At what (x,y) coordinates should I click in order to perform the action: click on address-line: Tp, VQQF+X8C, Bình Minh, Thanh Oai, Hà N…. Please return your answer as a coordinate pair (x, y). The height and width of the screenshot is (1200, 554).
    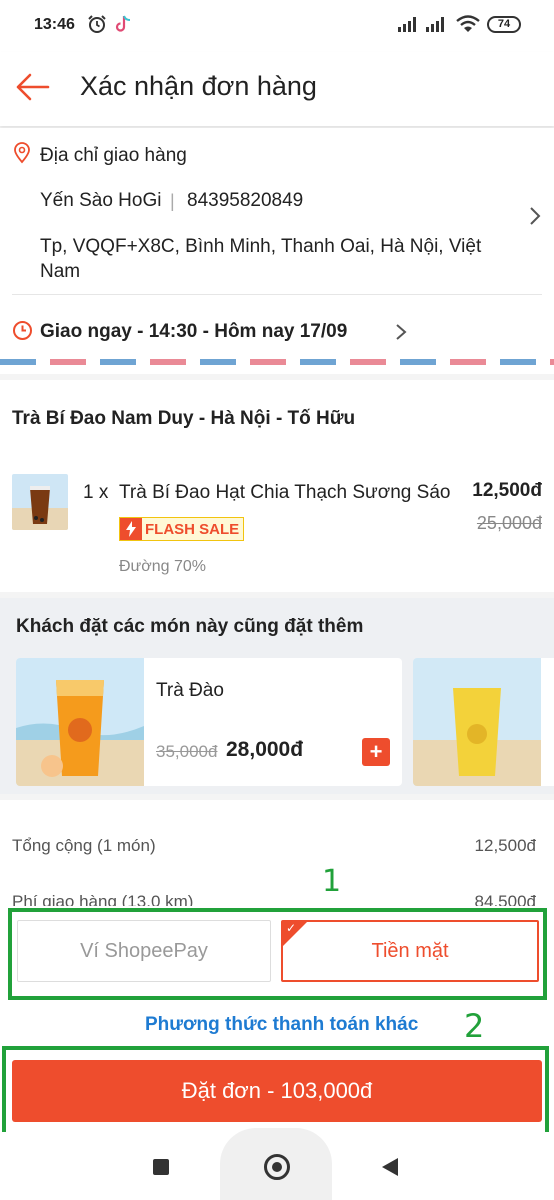
    Looking at the image, I should click on (261, 259).